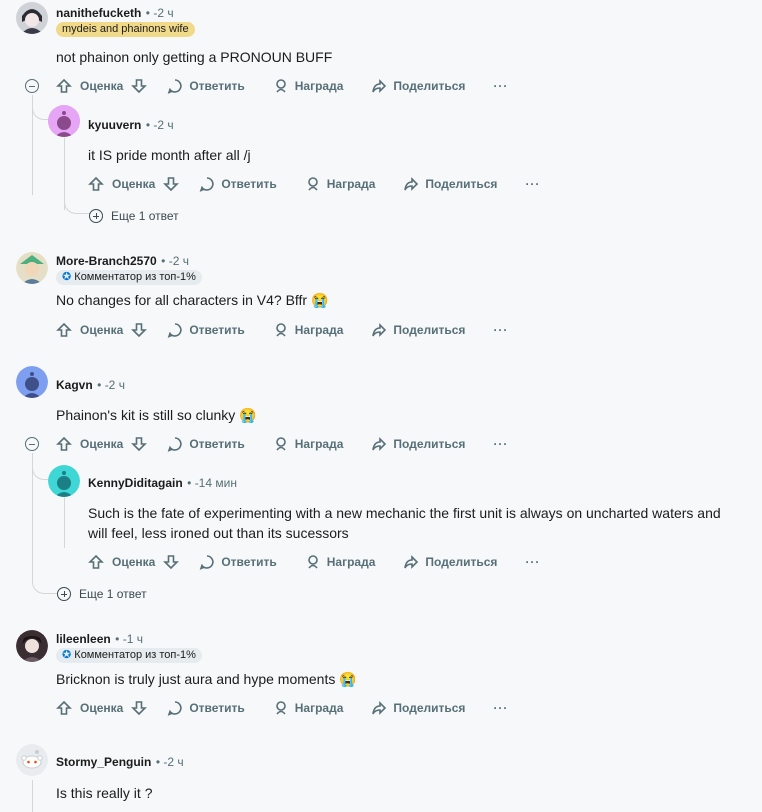 Image resolution: width=762 pixels, height=812 pixels. Describe the element at coordinates (135, 483) in the screenshot. I see `username: KennyDiditagain` at that location.